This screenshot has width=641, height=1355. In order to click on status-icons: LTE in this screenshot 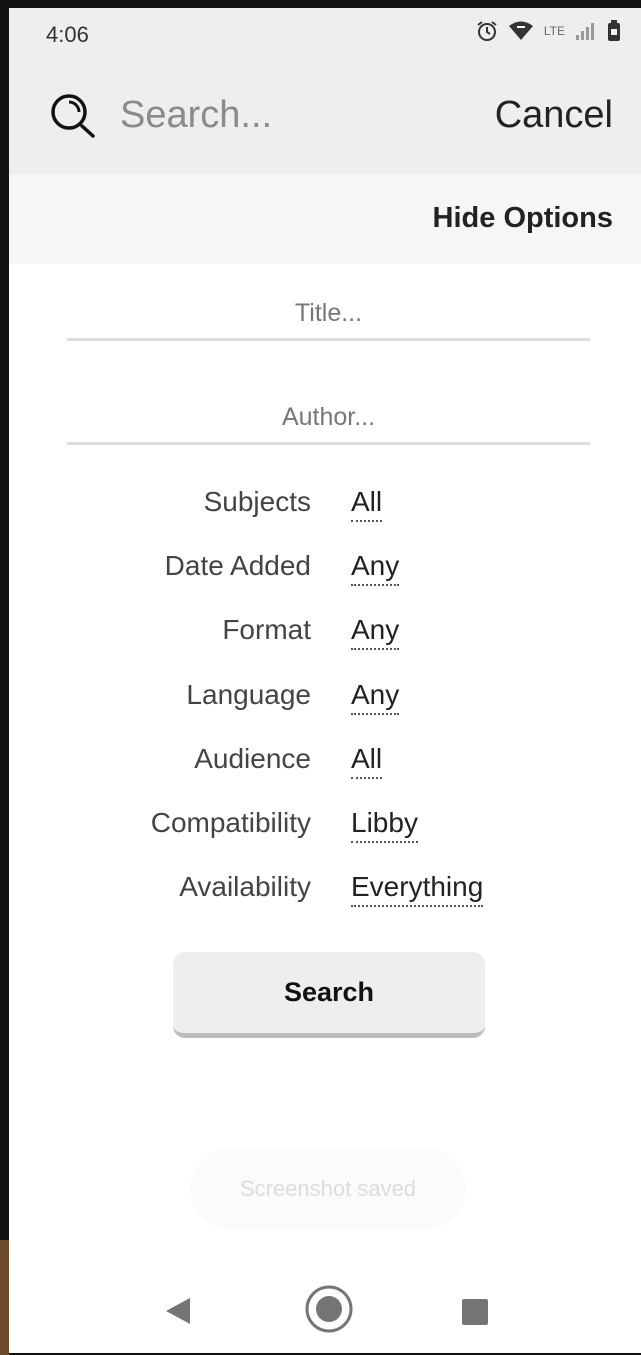, I will do `click(548, 31)`.